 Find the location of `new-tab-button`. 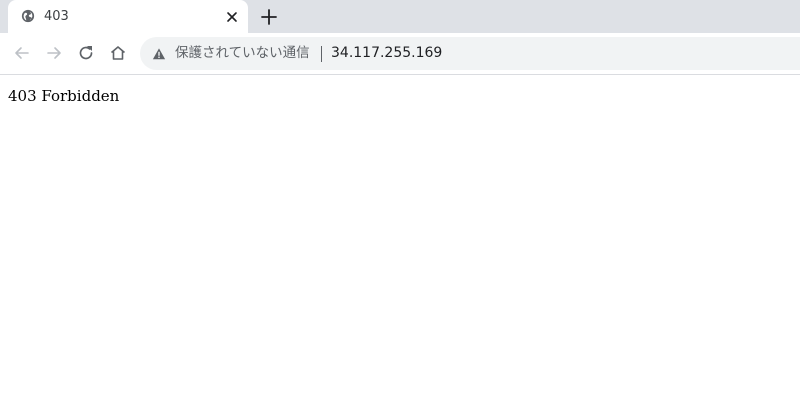

new-tab-button is located at coordinates (269, 17).